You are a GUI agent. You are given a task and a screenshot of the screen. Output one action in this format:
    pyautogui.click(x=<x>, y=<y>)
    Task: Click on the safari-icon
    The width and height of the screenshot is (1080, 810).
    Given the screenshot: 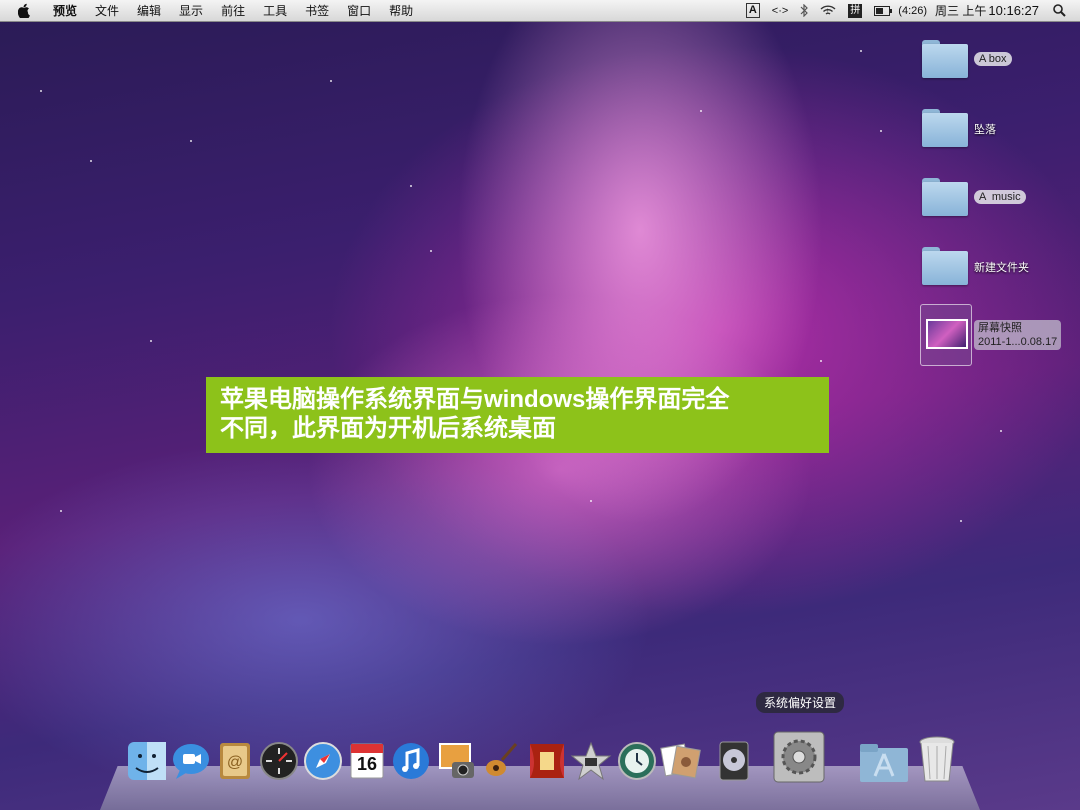 What is the action you would take?
    pyautogui.click(x=324, y=762)
    